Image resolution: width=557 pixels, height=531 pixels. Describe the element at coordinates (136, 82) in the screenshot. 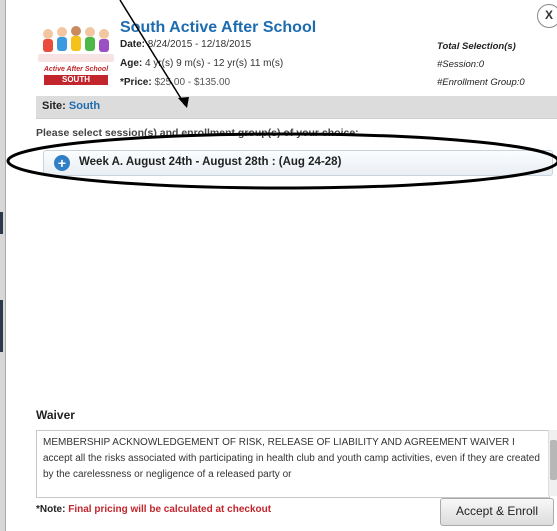

I see `price-label: *Price:` at that location.